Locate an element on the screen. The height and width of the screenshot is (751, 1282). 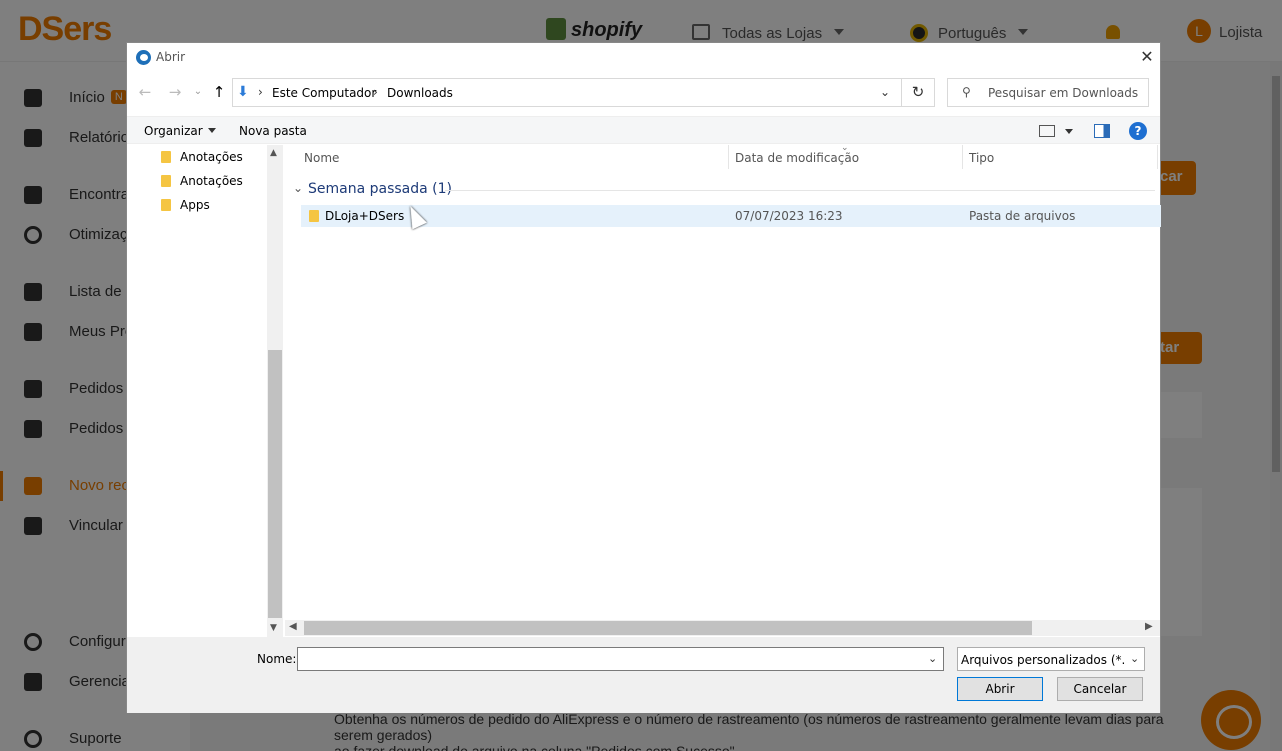
file-name: DLoja+DSers is located at coordinates (365, 216).